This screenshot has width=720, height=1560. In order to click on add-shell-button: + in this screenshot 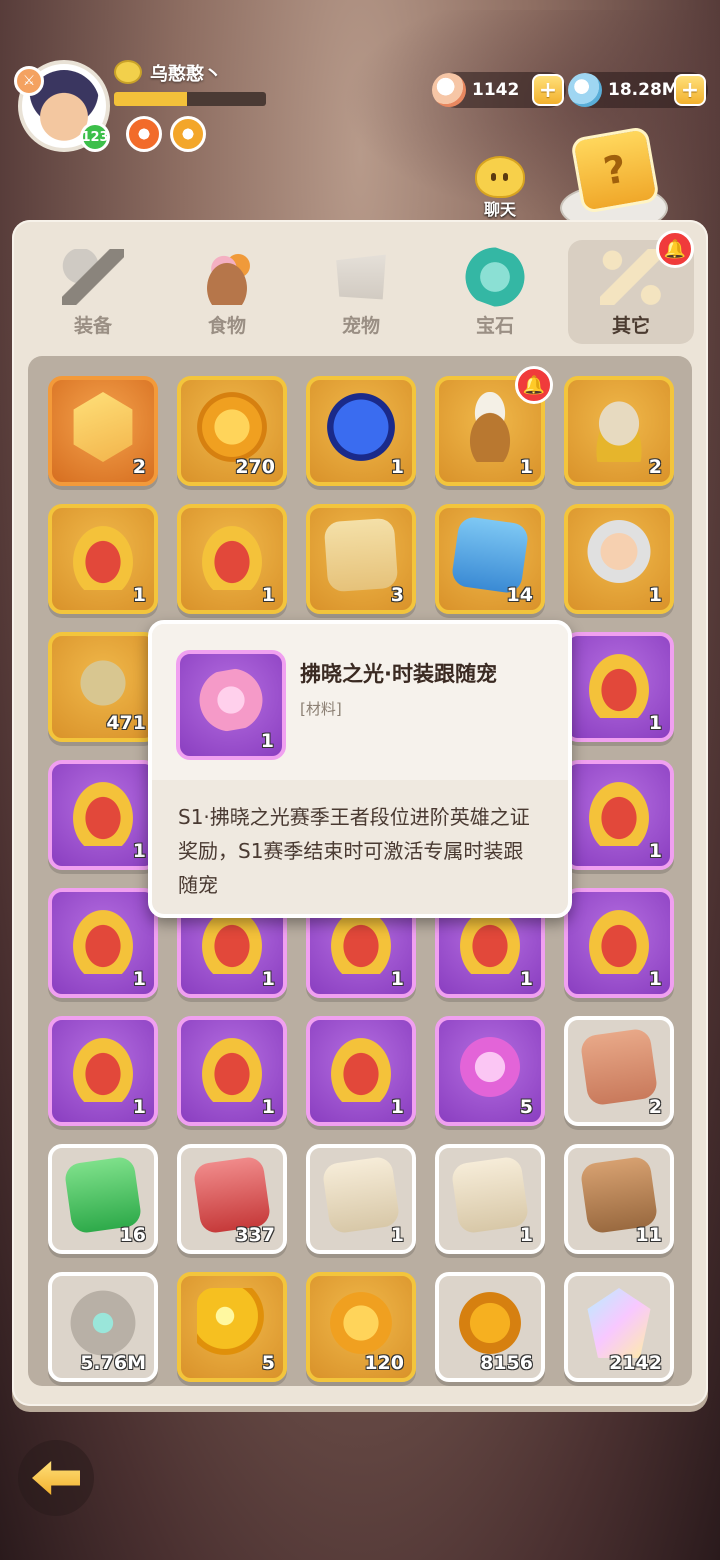, I will do `click(548, 90)`.